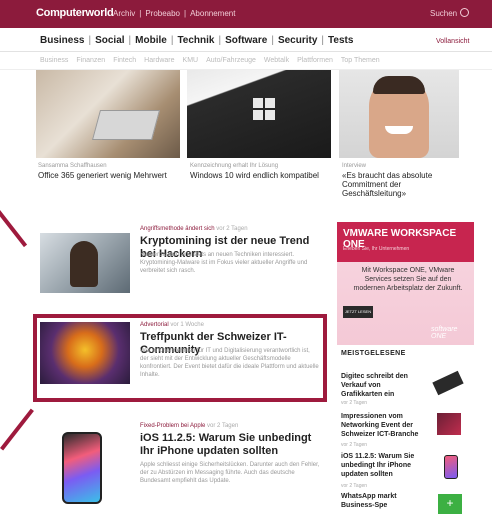 The height and width of the screenshot is (514, 492). What do you see at coordinates (62, 40) in the screenshot?
I see `nav-business: Business` at bounding box center [62, 40].